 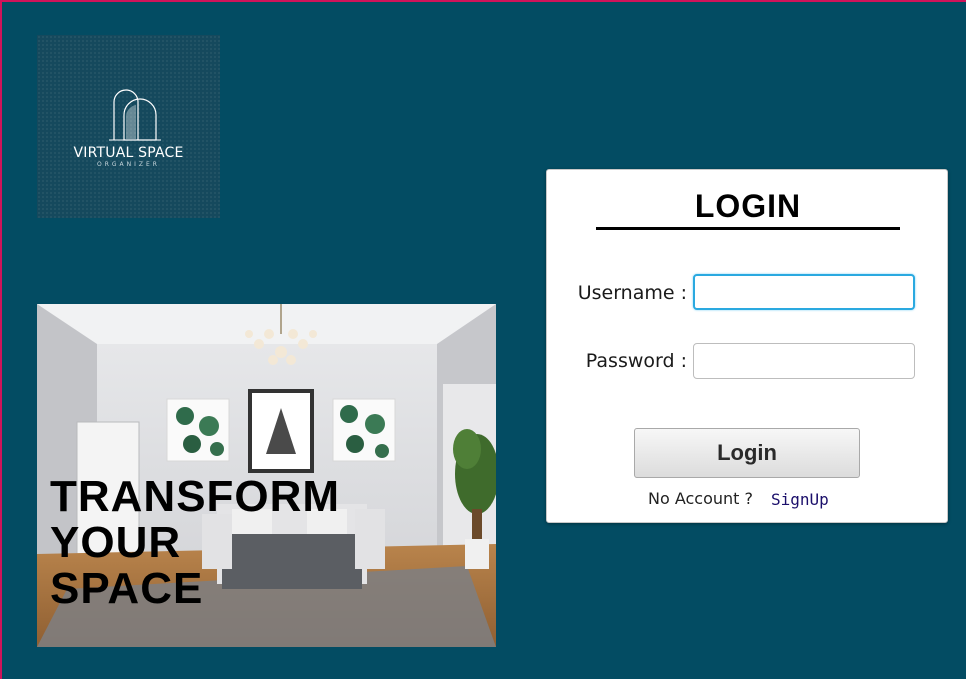 I want to click on logo-subtitle: ORGANIZER, so click(x=128, y=164).